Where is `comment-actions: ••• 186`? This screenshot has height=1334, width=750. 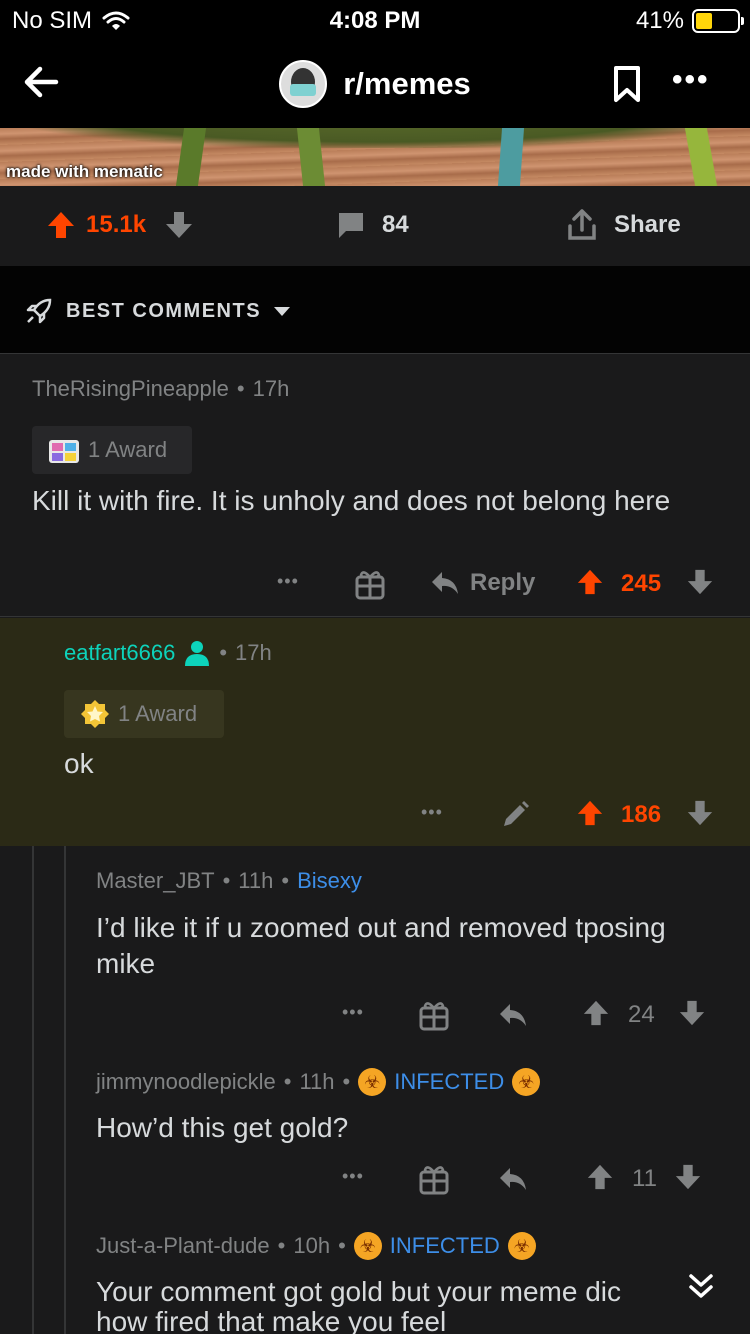
comment-actions: ••• 186 is located at coordinates (375, 816).